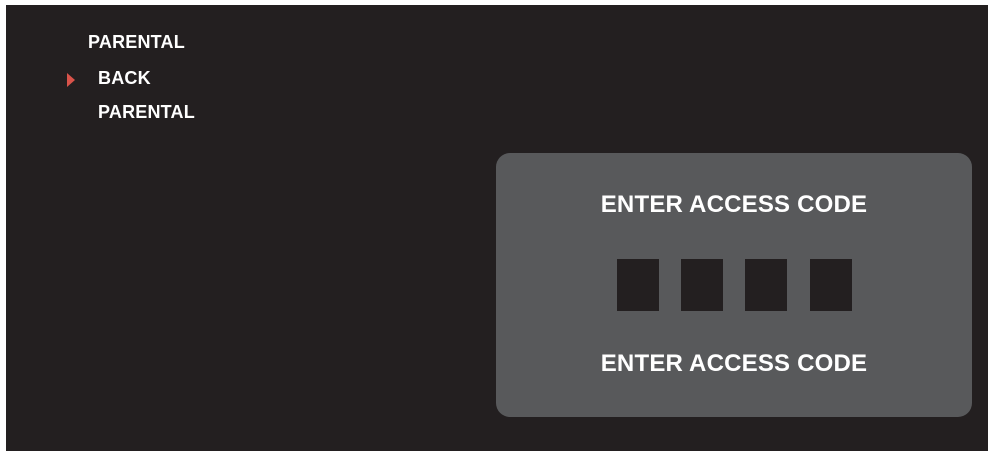  What do you see at coordinates (146, 112) in the screenshot?
I see `menu-item-parental: PARENTAL` at bounding box center [146, 112].